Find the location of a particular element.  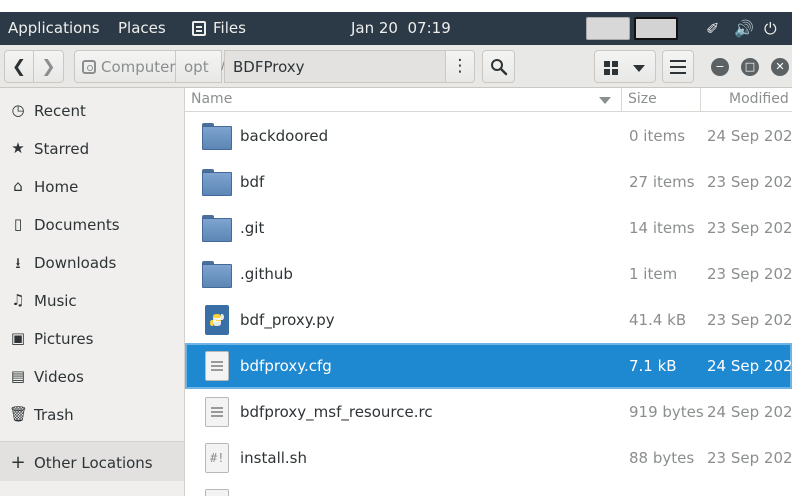

main-menu-button is located at coordinates (678, 66).